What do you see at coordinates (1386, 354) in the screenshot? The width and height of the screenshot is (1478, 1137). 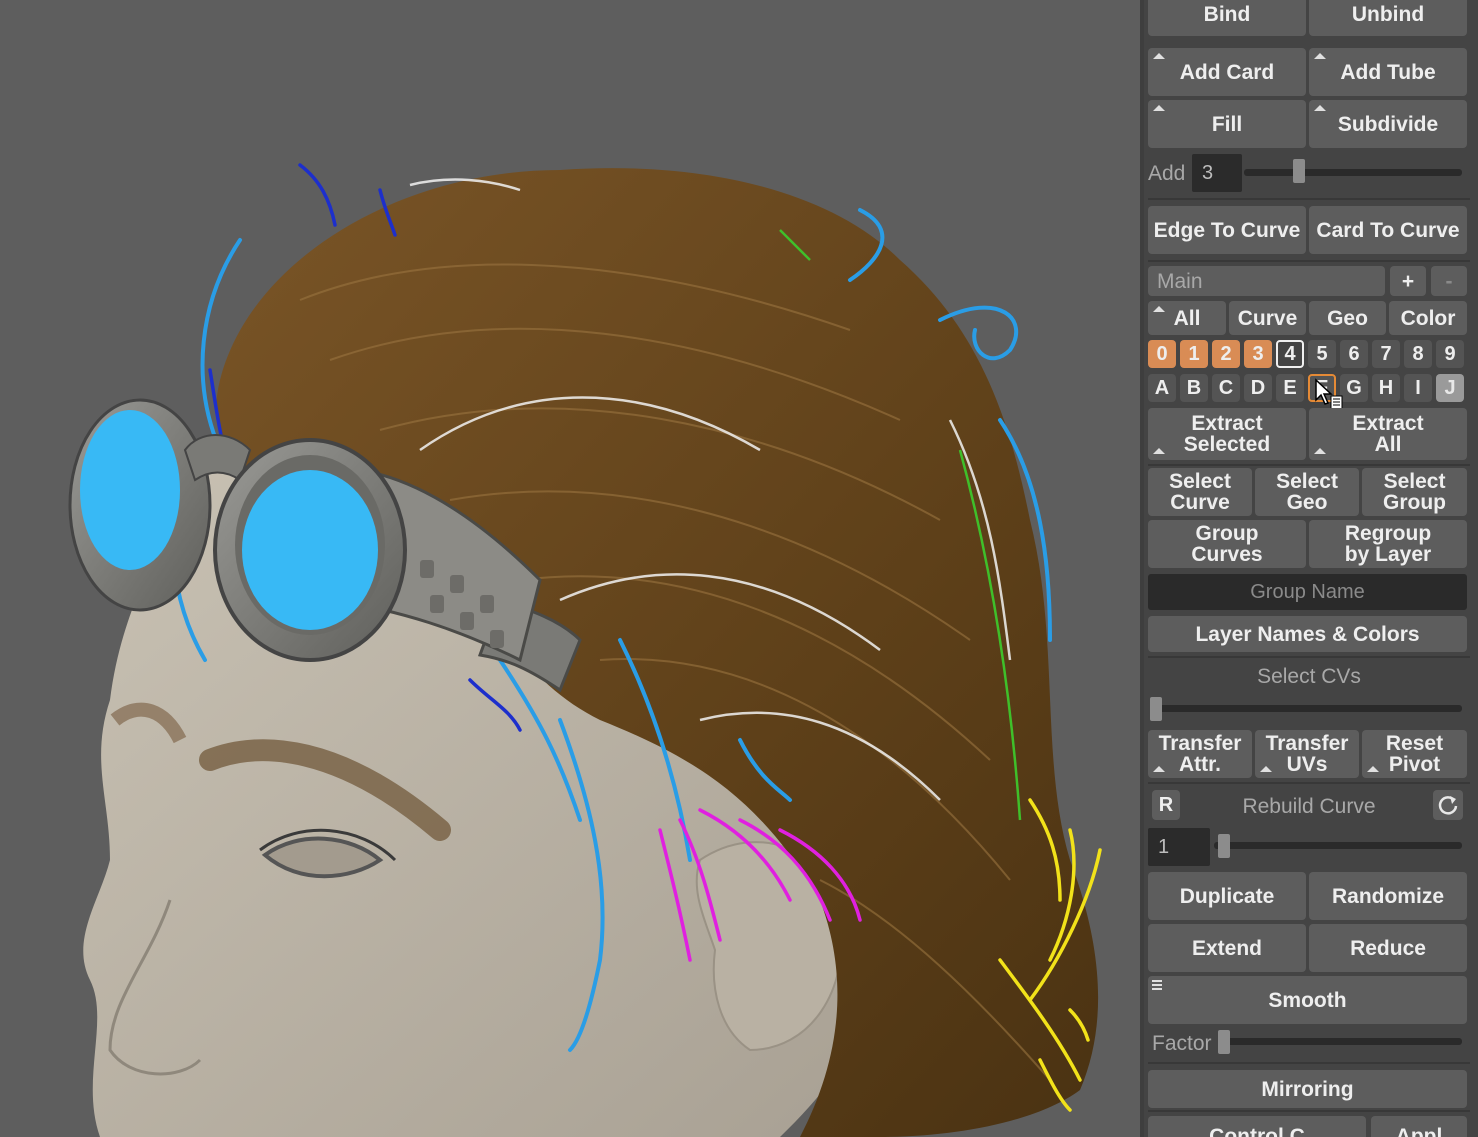 I see `layer-7: 7` at bounding box center [1386, 354].